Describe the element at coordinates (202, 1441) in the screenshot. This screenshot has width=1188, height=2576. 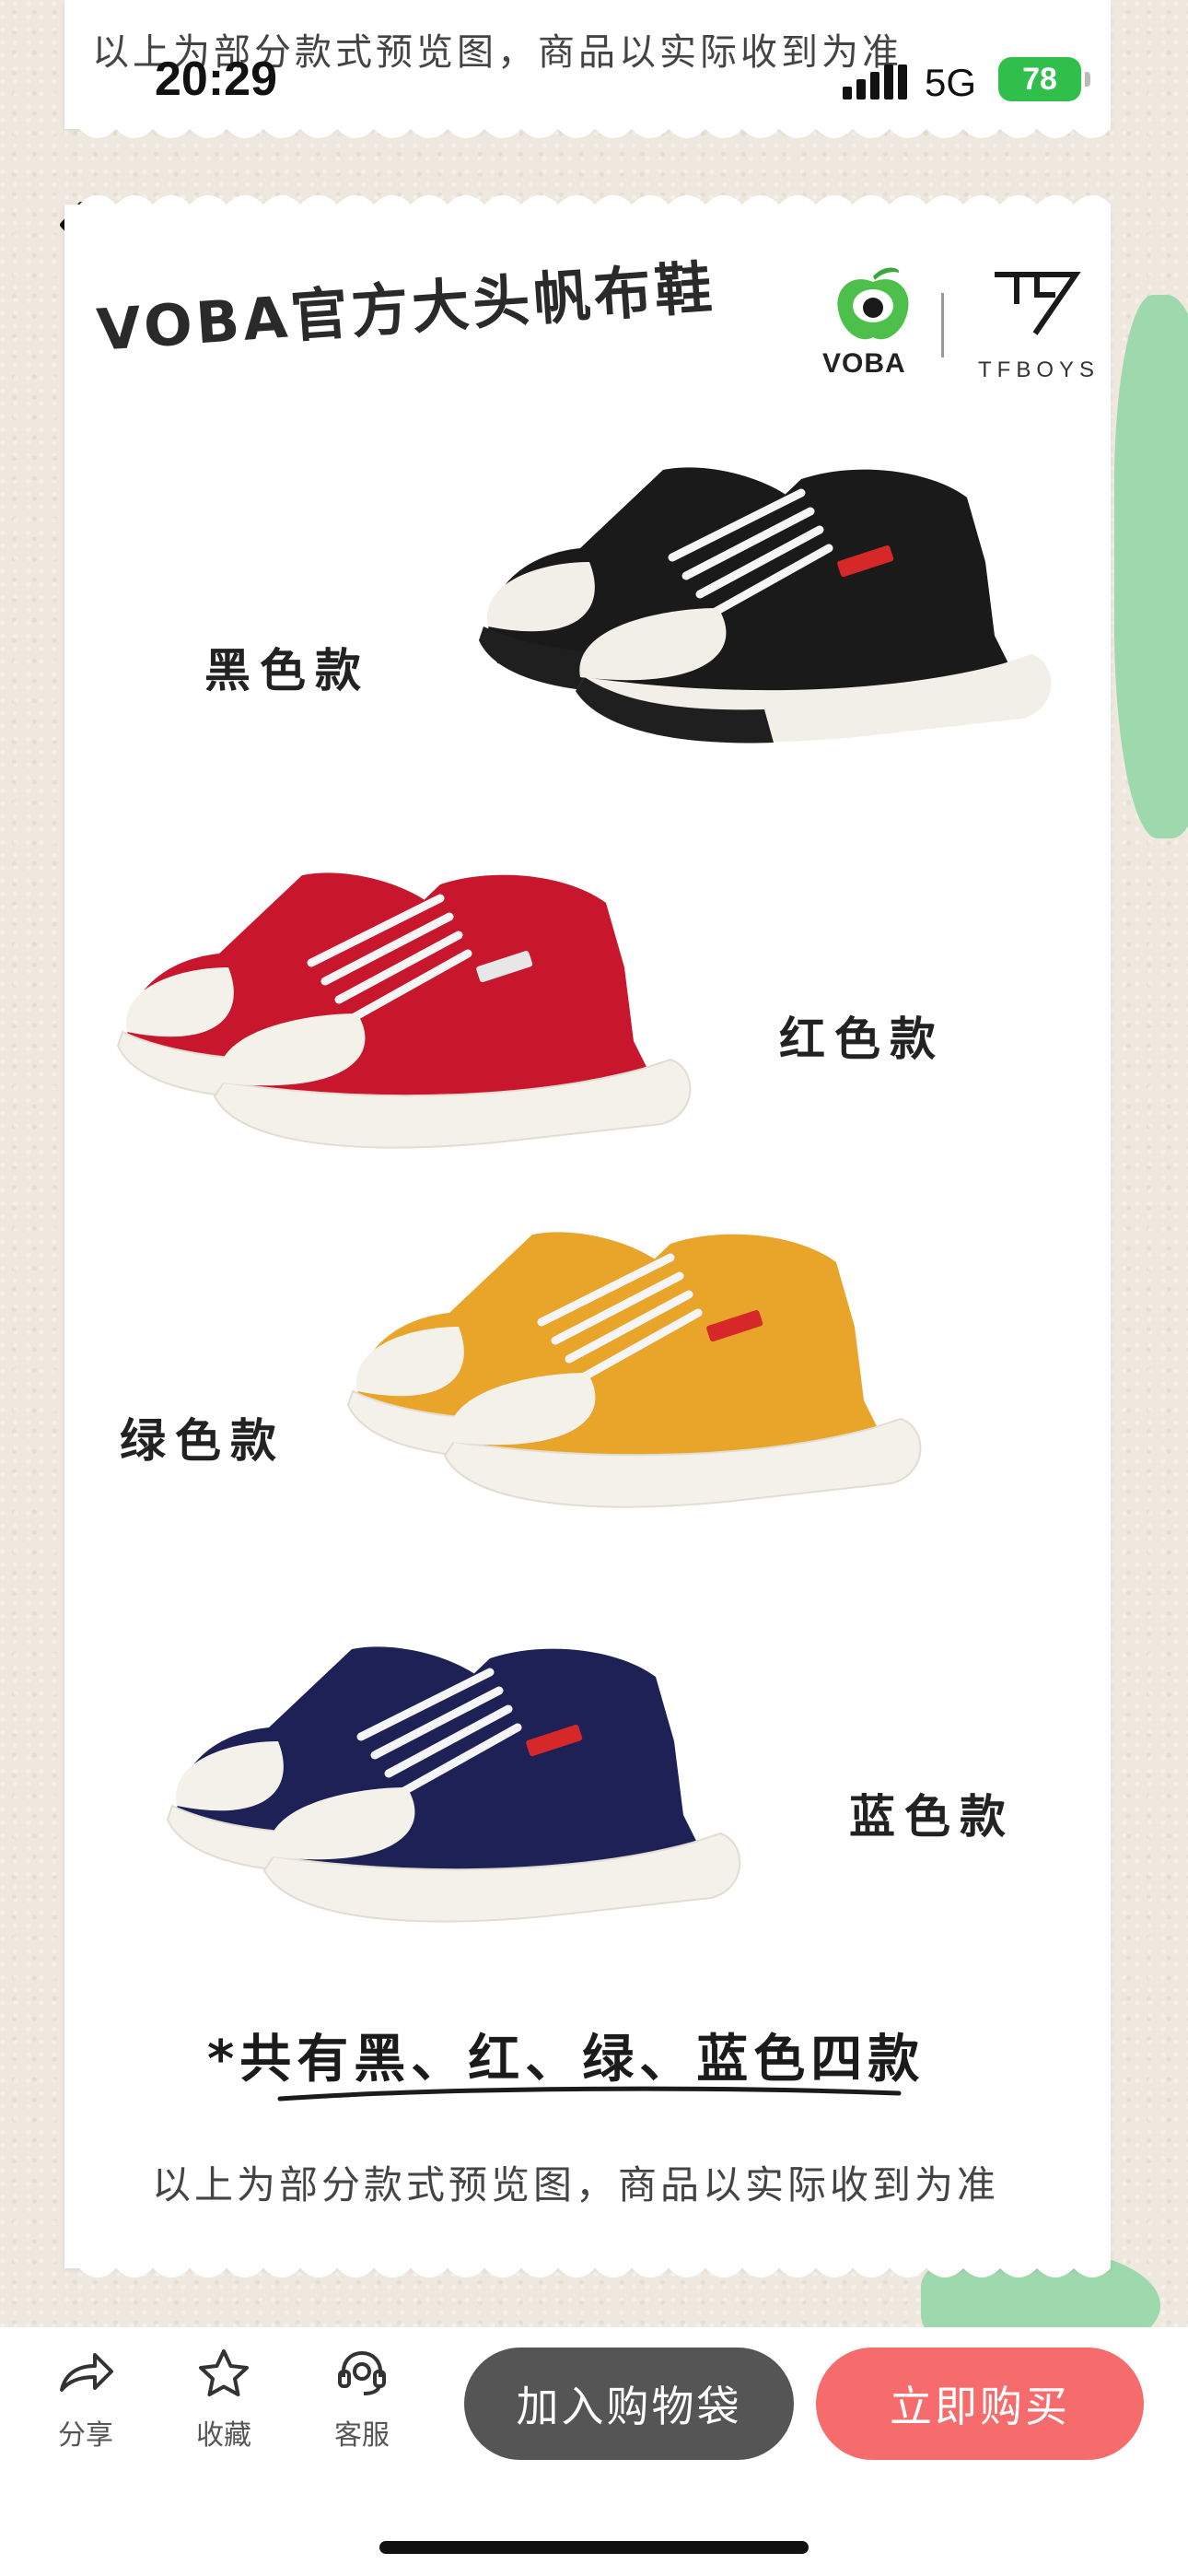
I see `variant-label-green: 绿色款` at that location.